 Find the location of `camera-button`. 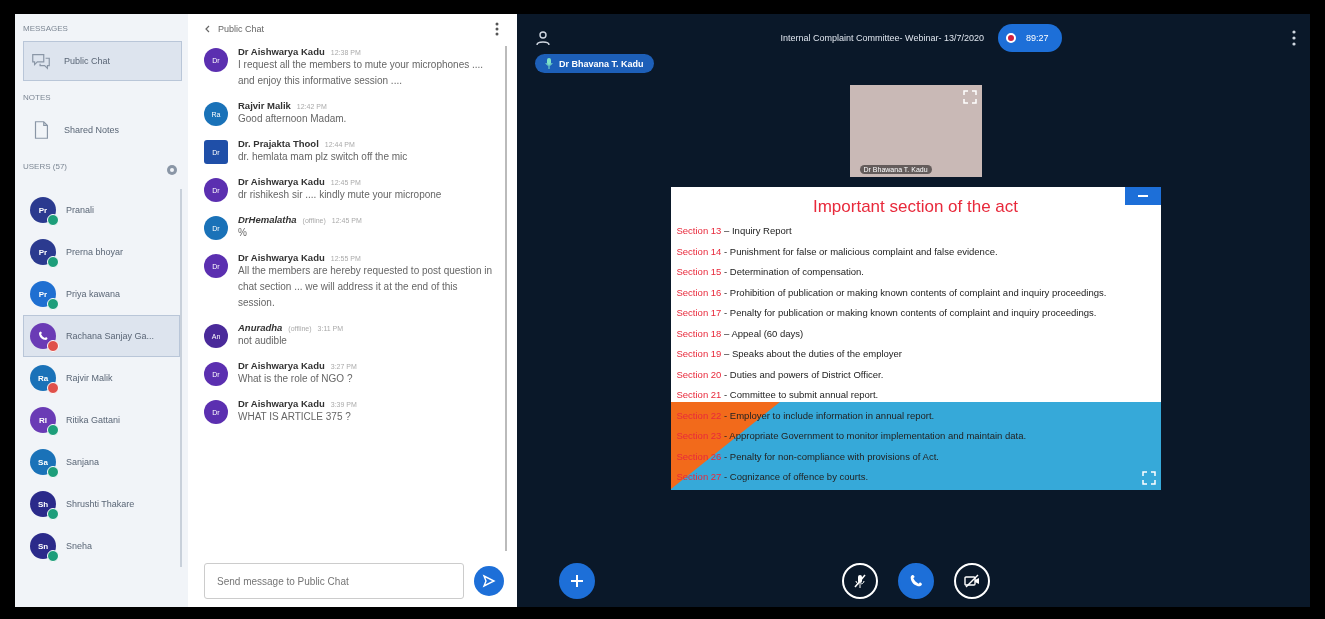

camera-button is located at coordinates (971, 581).